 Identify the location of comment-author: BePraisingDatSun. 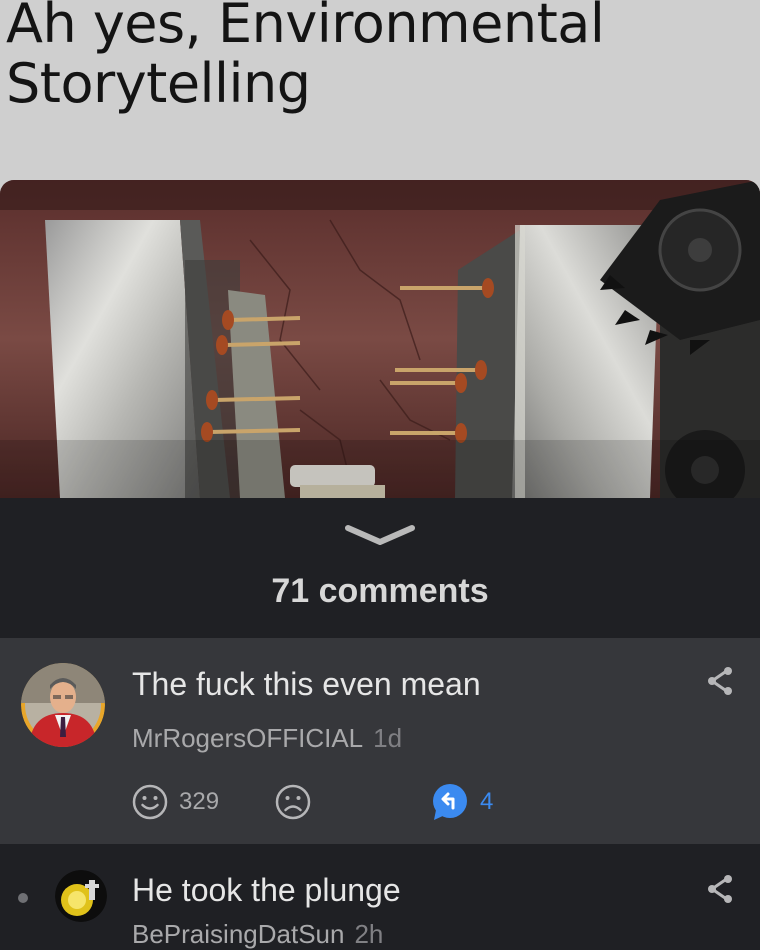
(238, 934).